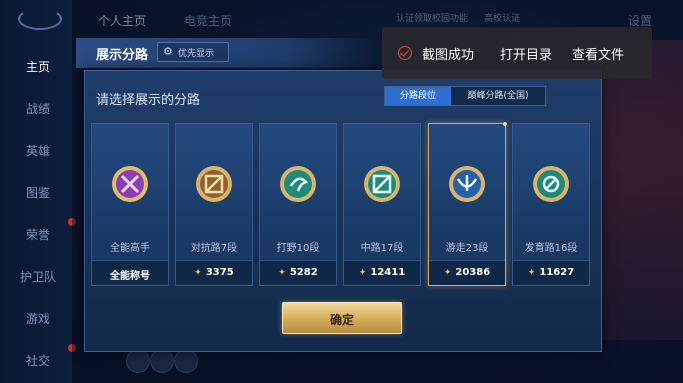 This screenshot has height=383, width=683. Describe the element at coordinates (130, 184) in the screenshot. I see `all-round-badge-icon` at that location.